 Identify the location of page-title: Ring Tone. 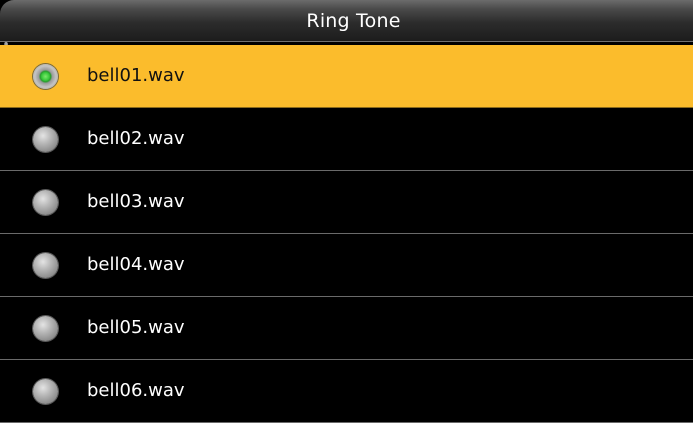
(353, 20).